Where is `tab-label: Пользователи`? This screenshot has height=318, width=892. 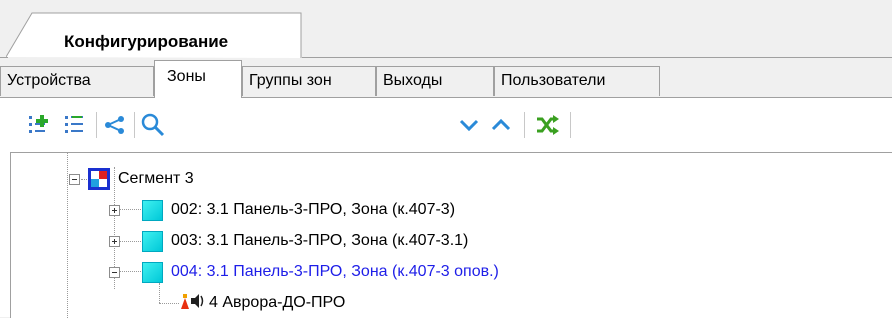 tab-label: Пользователи is located at coordinates (553, 80).